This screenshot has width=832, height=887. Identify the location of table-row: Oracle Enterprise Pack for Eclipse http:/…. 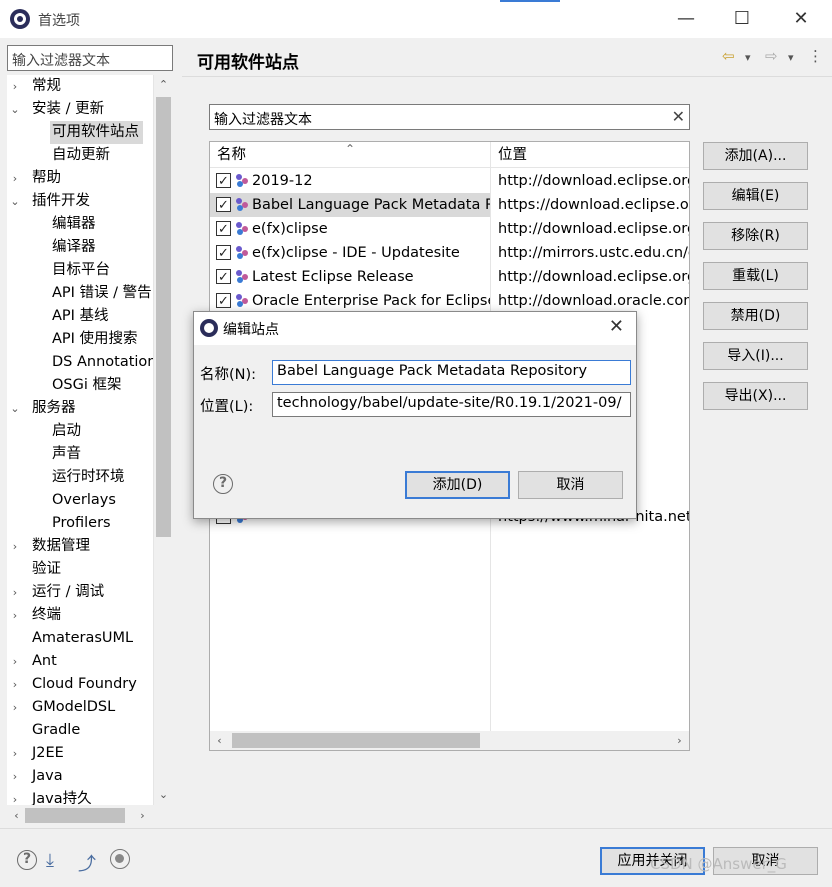
(449, 301).